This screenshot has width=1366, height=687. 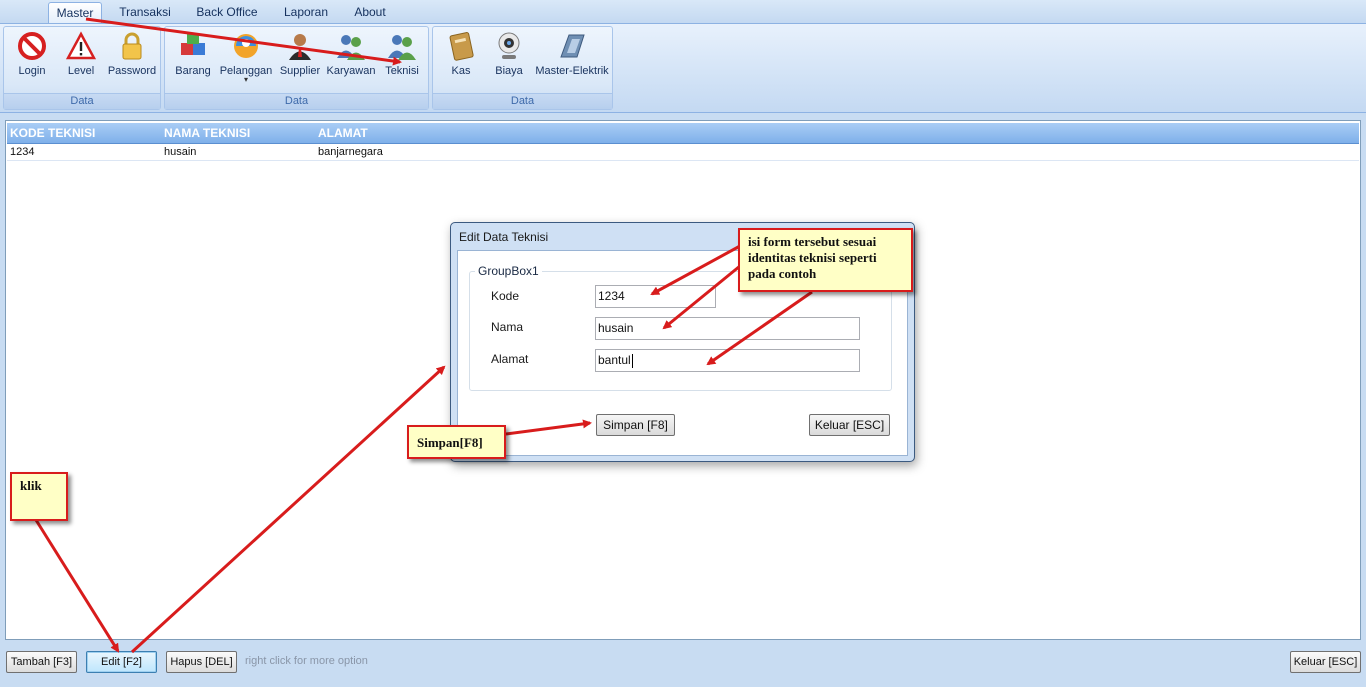 What do you see at coordinates (288, 509) in the screenshot?
I see `arrow-edit-to-dialog` at bounding box center [288, 509].